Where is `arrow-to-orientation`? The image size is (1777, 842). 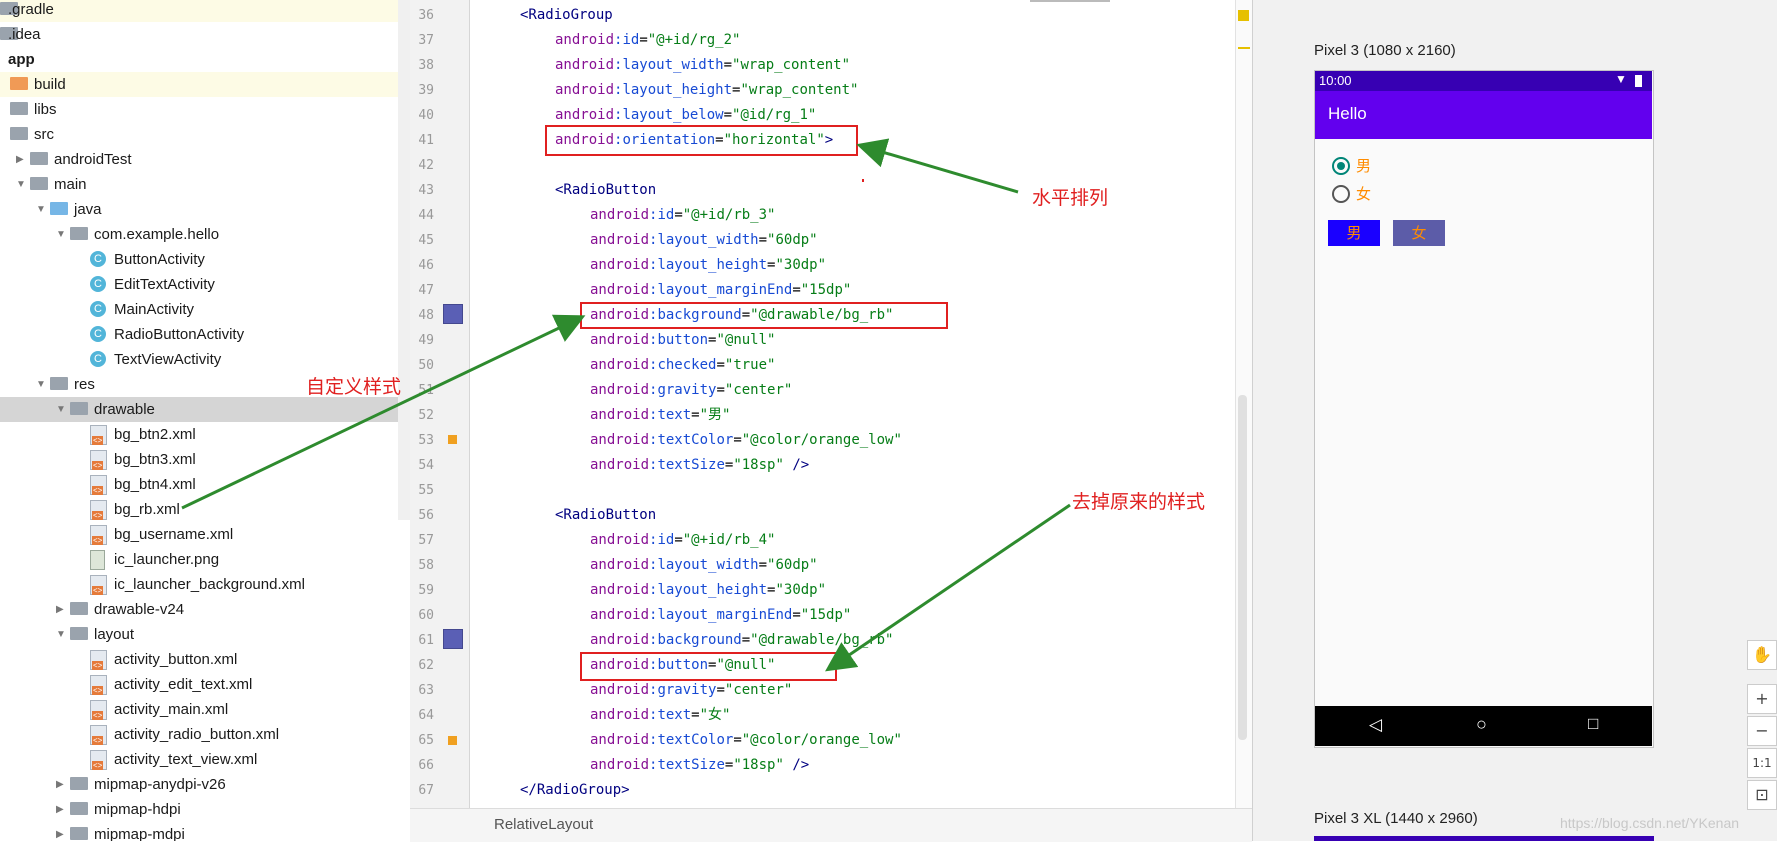 arrow-to-orientation is located at coordinates (937, 166).